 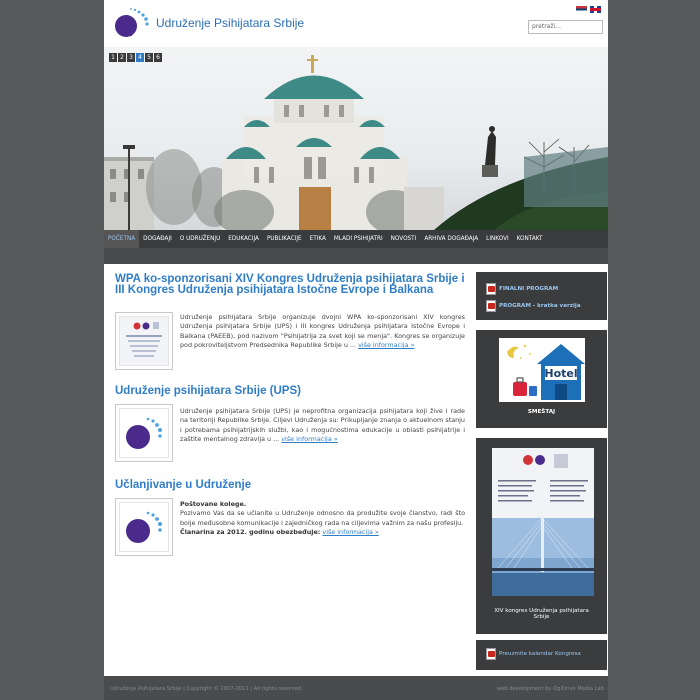 What do you see at coordinates (149, 57) in the screenshot?
I see `slide-number-5: 5` at bounding box center [149, 57].